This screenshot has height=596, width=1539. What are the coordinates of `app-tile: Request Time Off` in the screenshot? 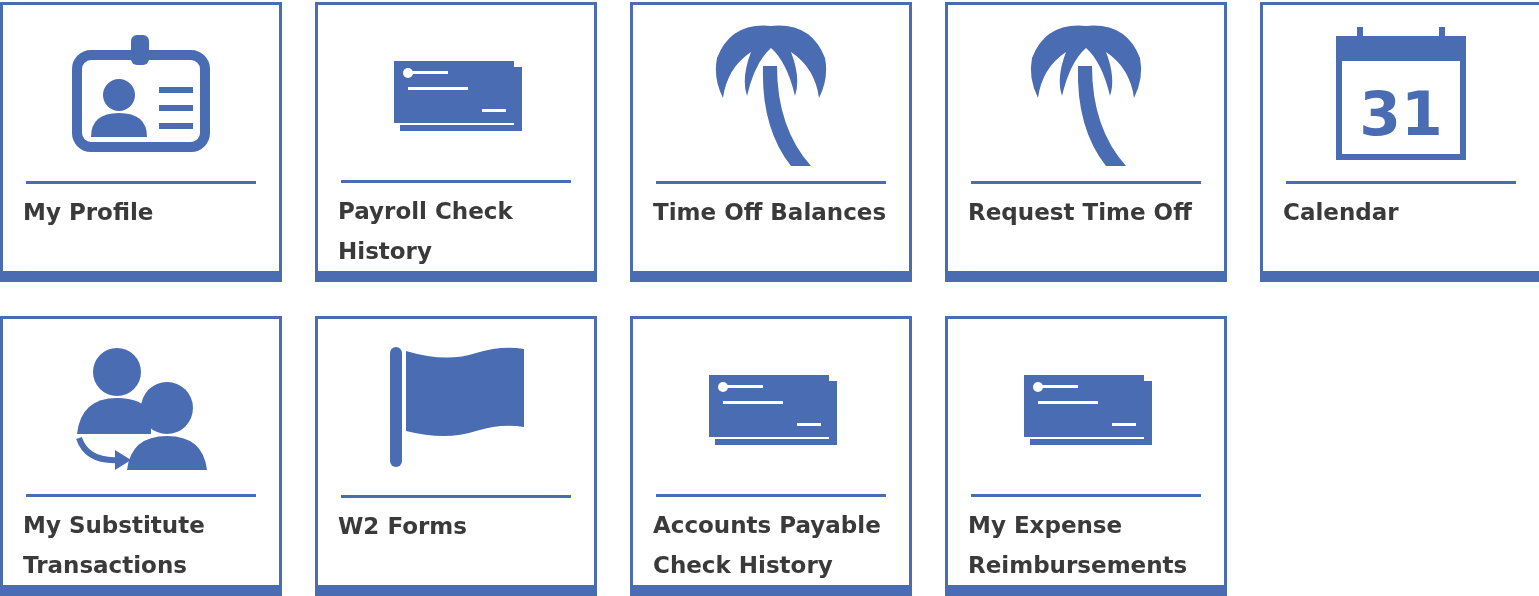 It's located at (1086, 142).